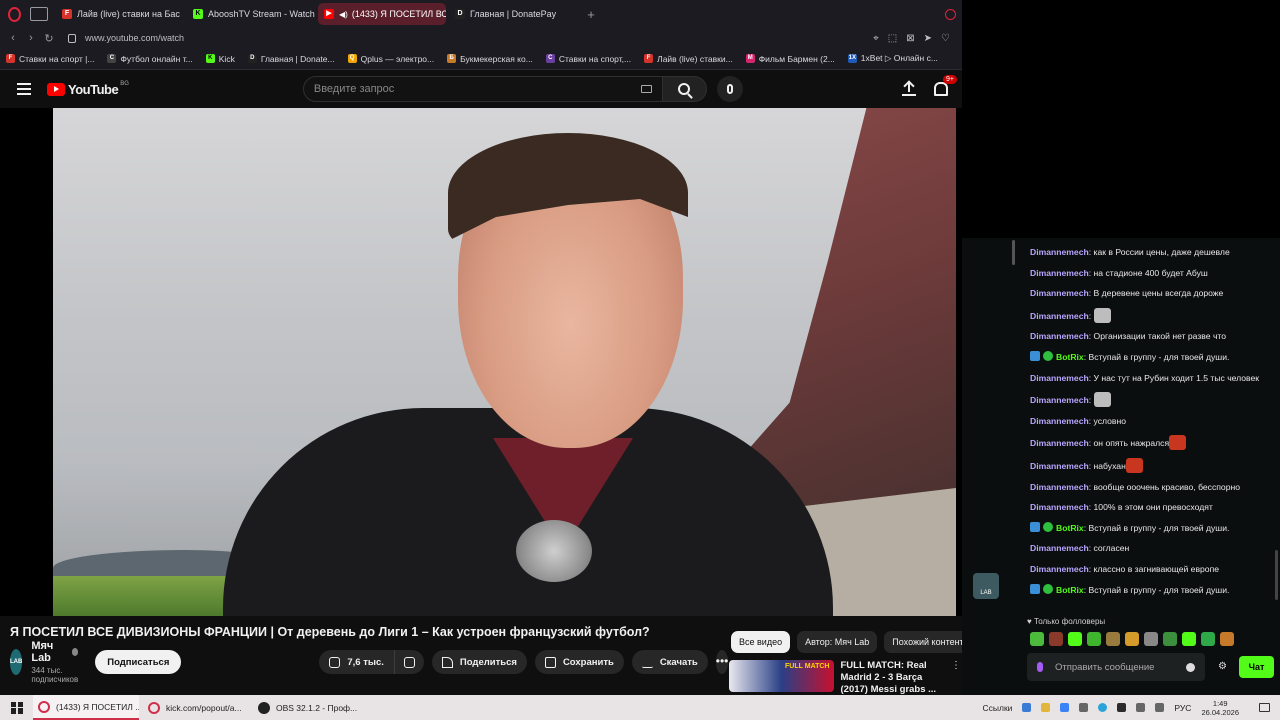  I want to click on chip-author: Автор: Мяч Lab, so click(837, 642).